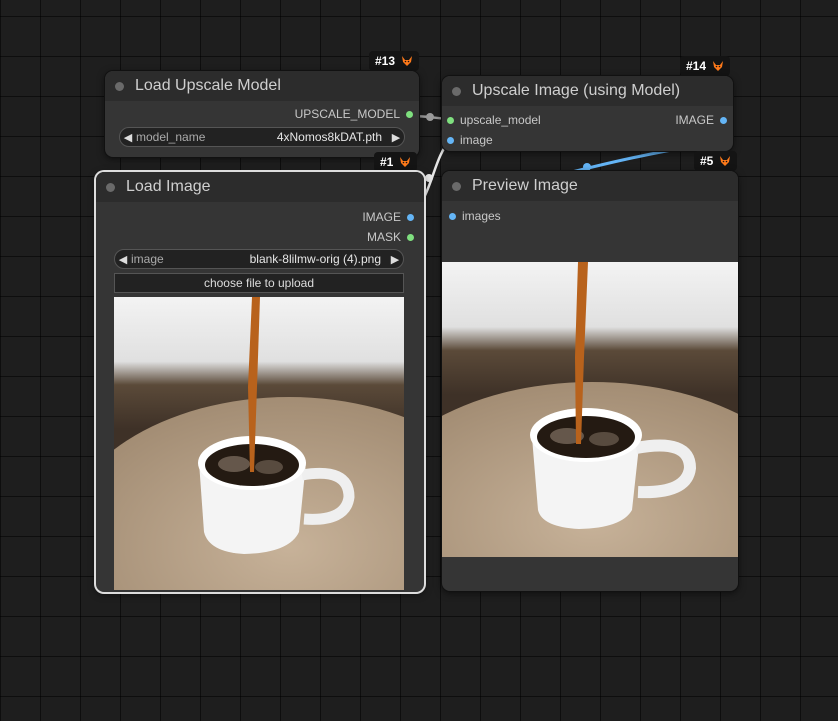  What do you see at coordinates (396, 162) in the screenshot?
I see `node-id-badge: #1` at bounding box center [396, 162].